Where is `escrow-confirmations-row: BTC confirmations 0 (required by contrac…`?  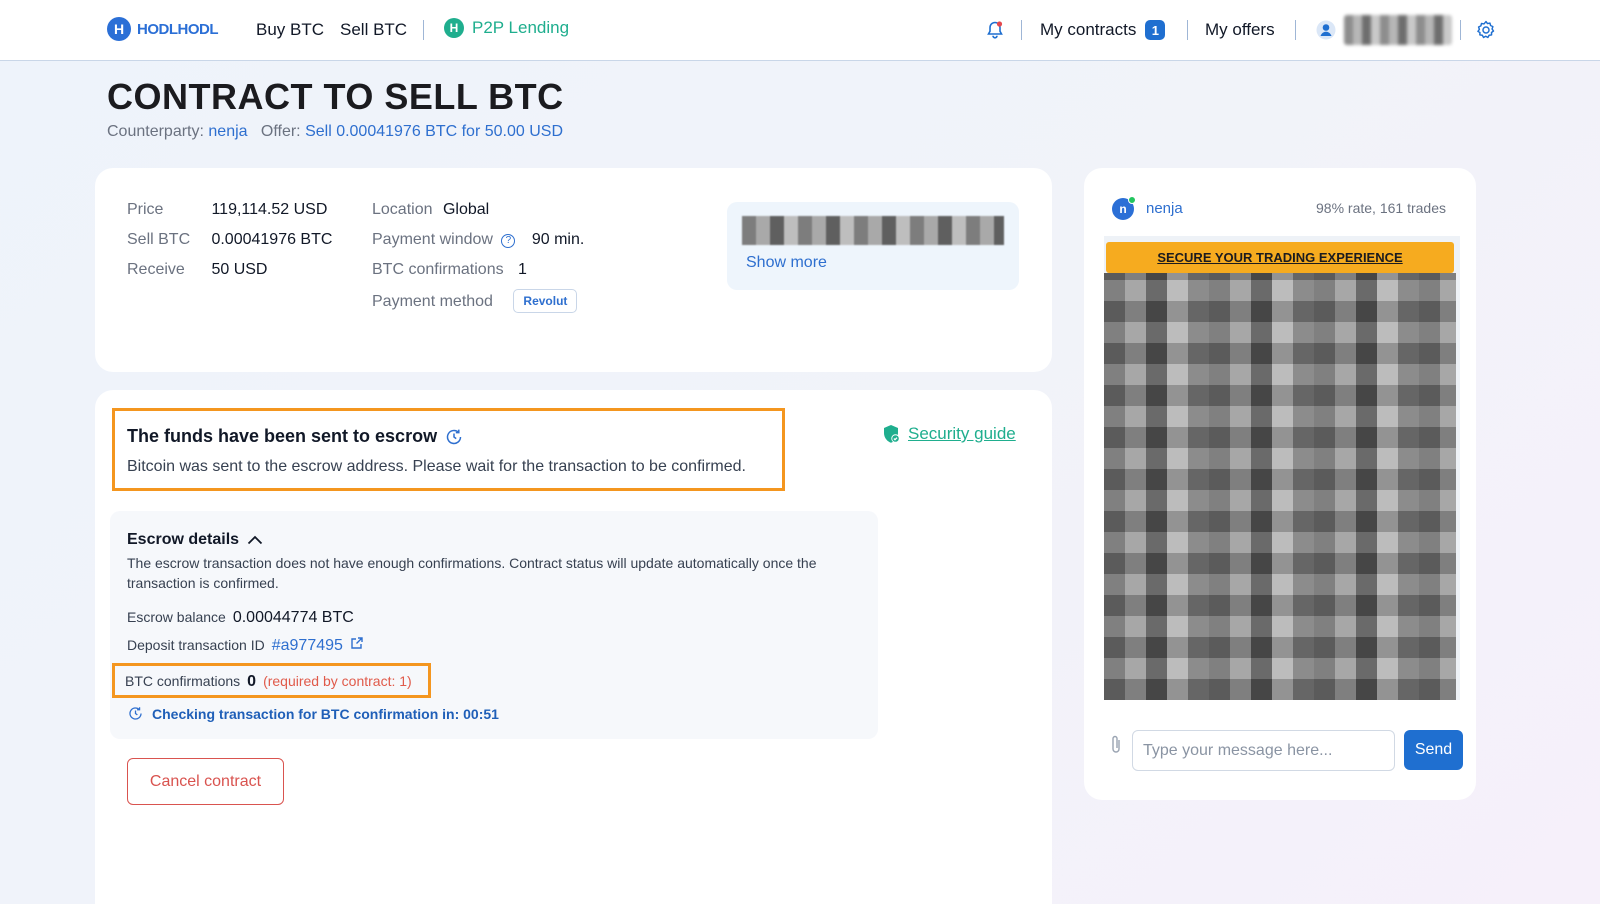
escrow-confirmations-row: BTC confirmations 0 (required by contrac… is located at coordinates (268, 682).